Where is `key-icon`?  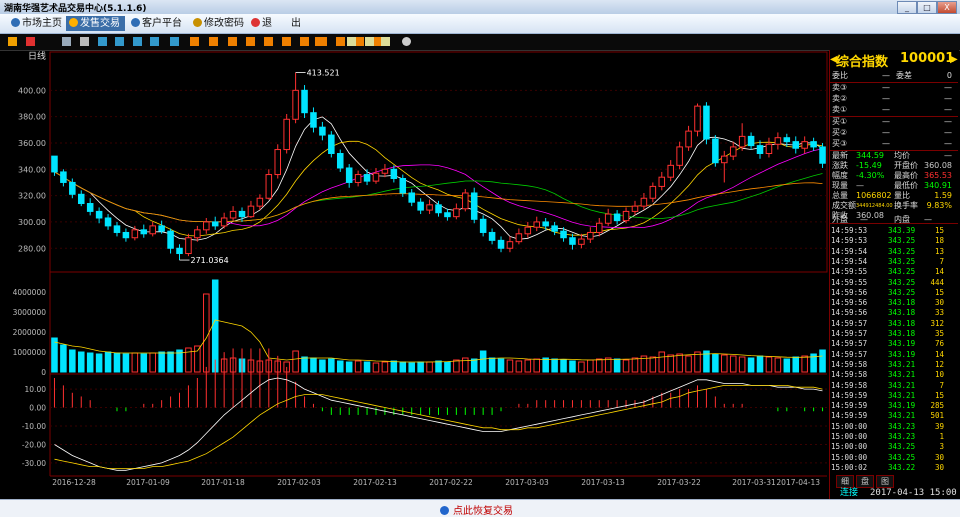 key-icon is located at coordinates (197, 22).